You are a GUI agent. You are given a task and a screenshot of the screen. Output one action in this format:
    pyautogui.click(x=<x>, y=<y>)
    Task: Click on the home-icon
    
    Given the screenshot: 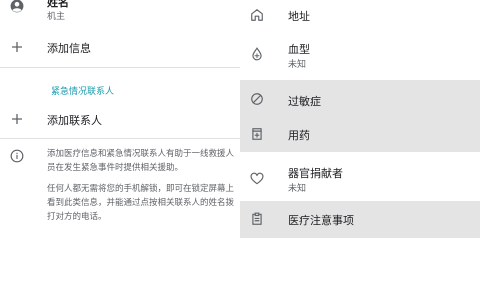 What is the action you would take?
    pyautogui.click(x=257, y=15)
    